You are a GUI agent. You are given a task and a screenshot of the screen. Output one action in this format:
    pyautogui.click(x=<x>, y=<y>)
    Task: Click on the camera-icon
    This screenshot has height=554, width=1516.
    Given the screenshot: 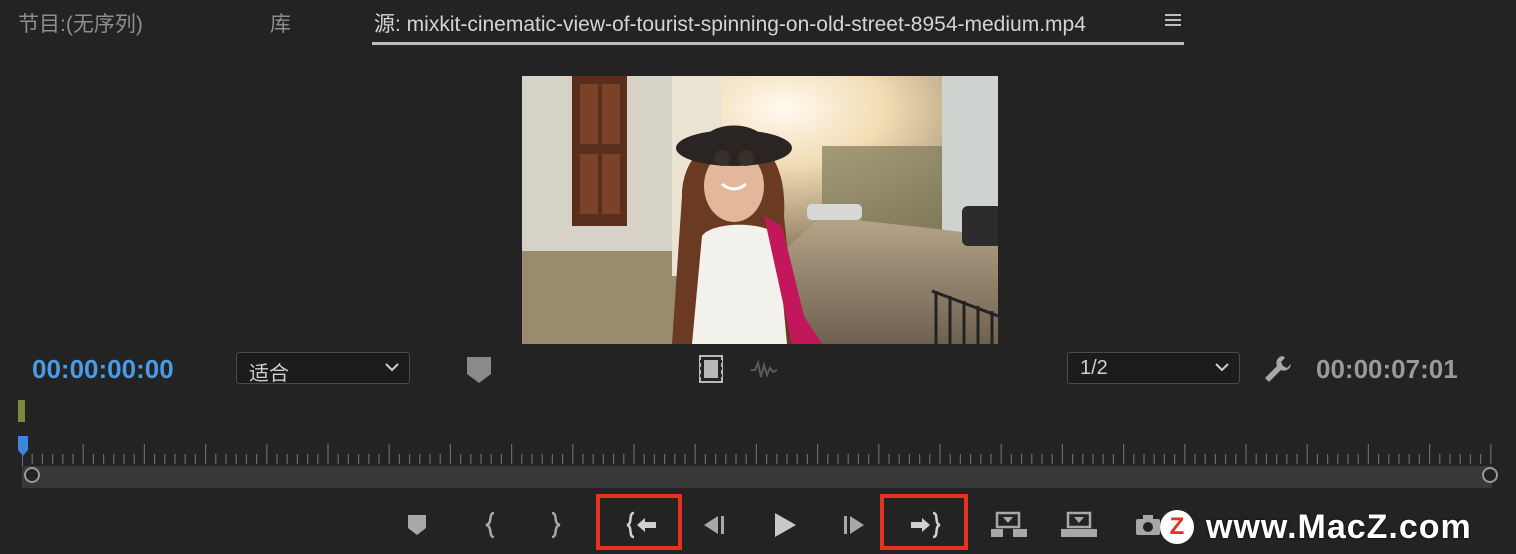 What is the action you would take?
    pyautogui.click(x=1148, y=525)
    